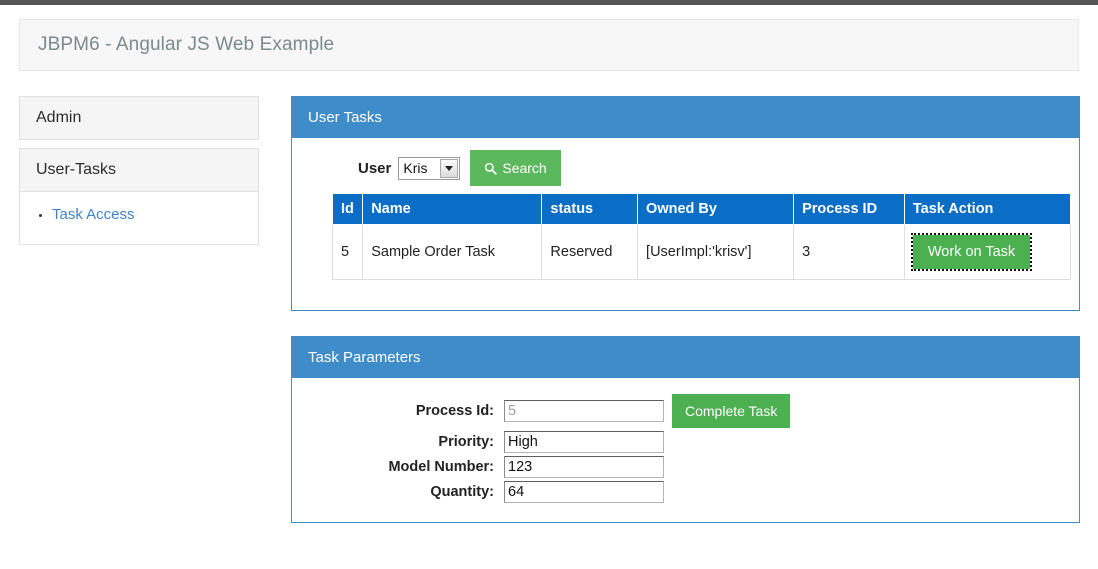 This screenshot has height=569, width=1098. I want to click on sidebar-panel-body: Task Access, so click(139, 218).